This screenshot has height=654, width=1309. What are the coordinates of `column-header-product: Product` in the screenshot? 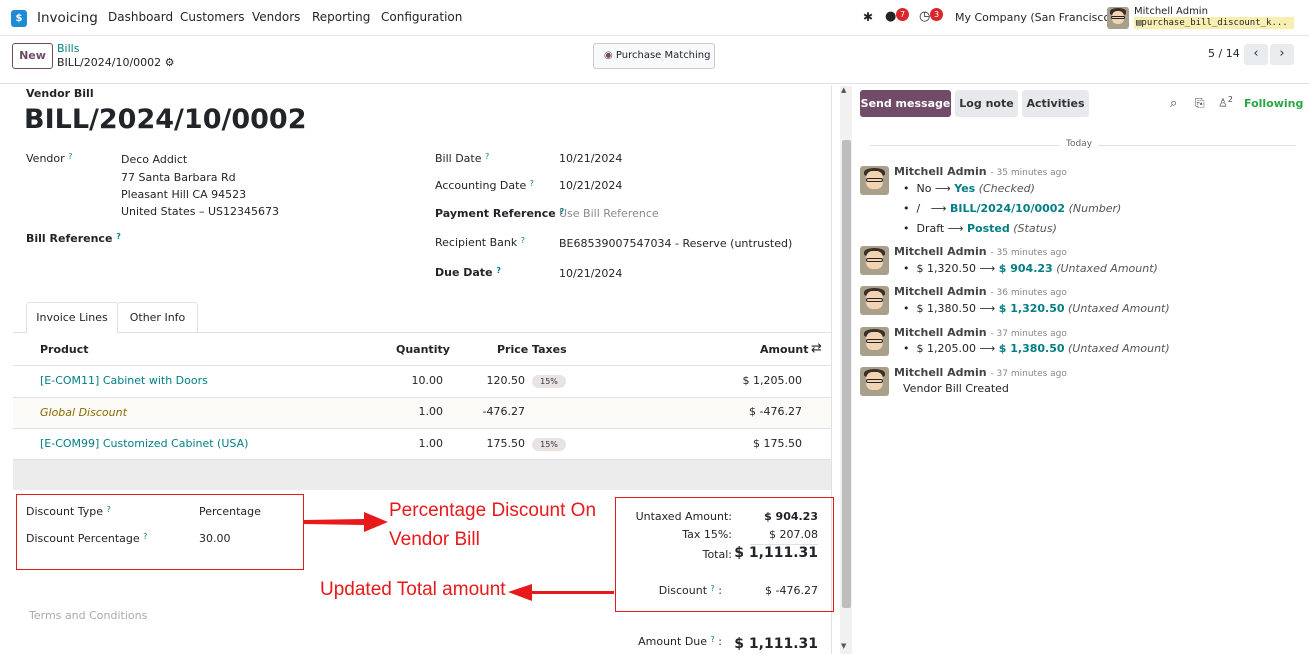 It's located at (64, 349).